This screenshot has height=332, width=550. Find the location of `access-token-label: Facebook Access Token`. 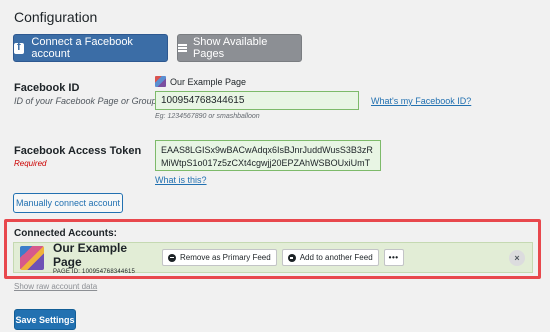

access-token-label: Facebook Access Token is located at coordinates (78, 151).